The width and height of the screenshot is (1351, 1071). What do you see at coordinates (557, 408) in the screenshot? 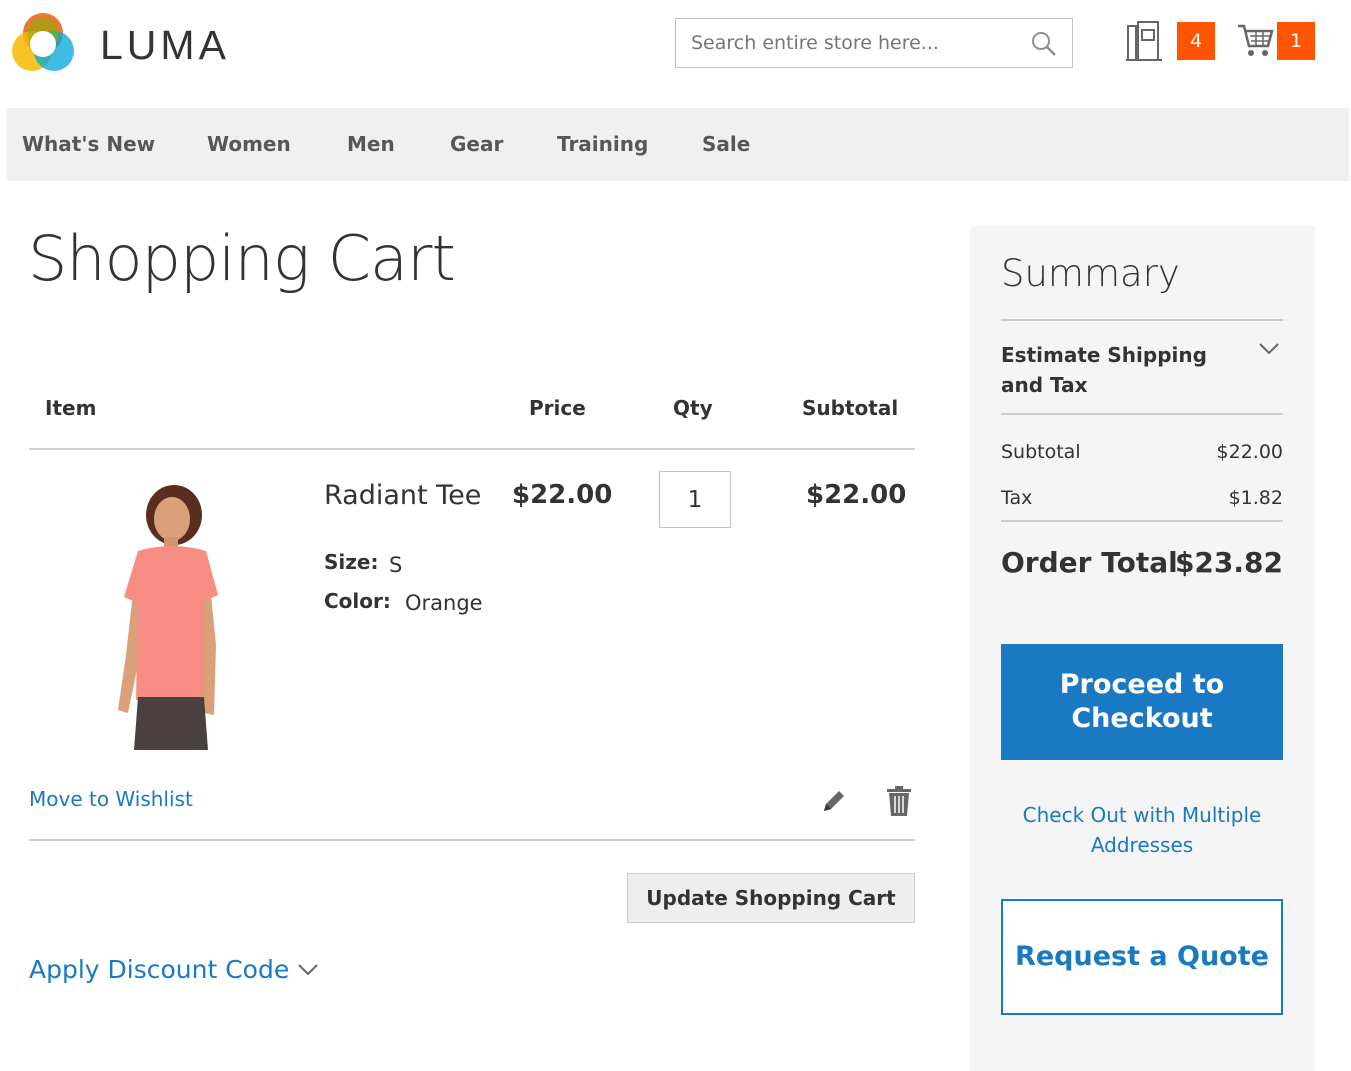
I see `column-header-price: Price` at bounding box center [557, 408].